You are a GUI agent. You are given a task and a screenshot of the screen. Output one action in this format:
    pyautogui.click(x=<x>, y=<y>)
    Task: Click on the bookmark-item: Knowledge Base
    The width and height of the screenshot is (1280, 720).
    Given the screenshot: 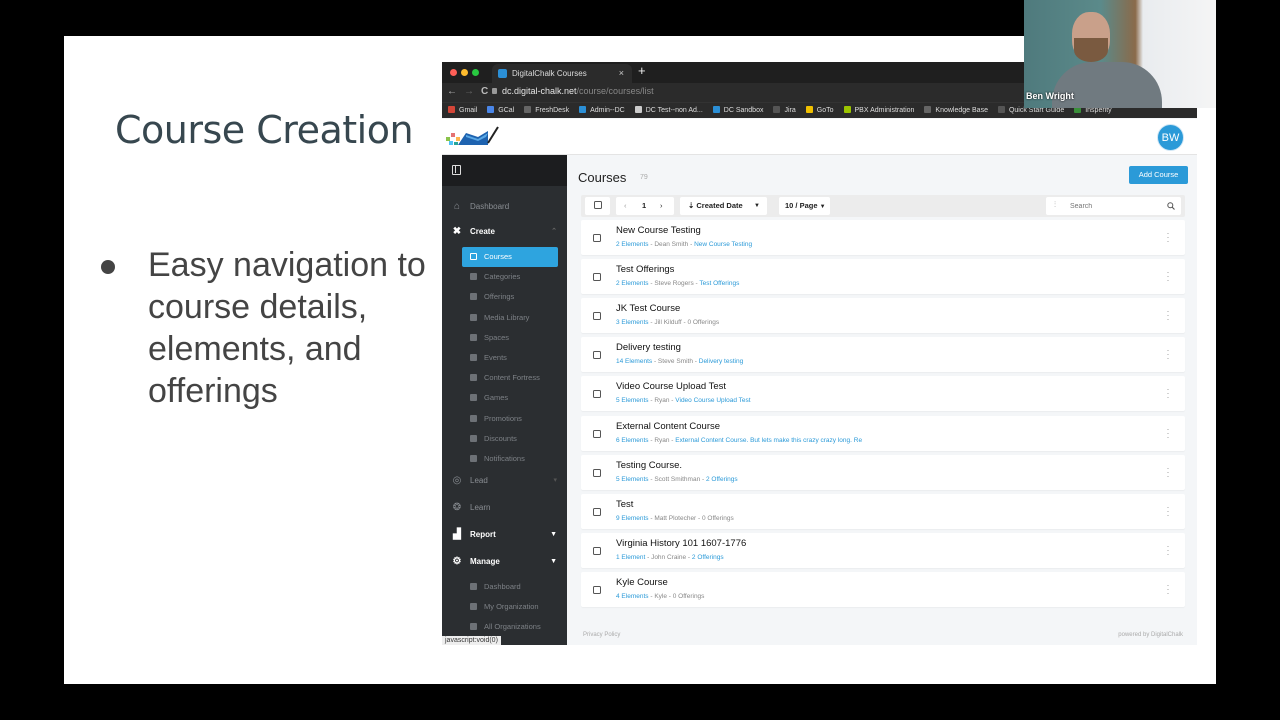 What is the action you would take?
    pyautogui.click(x=956, y=111)
    